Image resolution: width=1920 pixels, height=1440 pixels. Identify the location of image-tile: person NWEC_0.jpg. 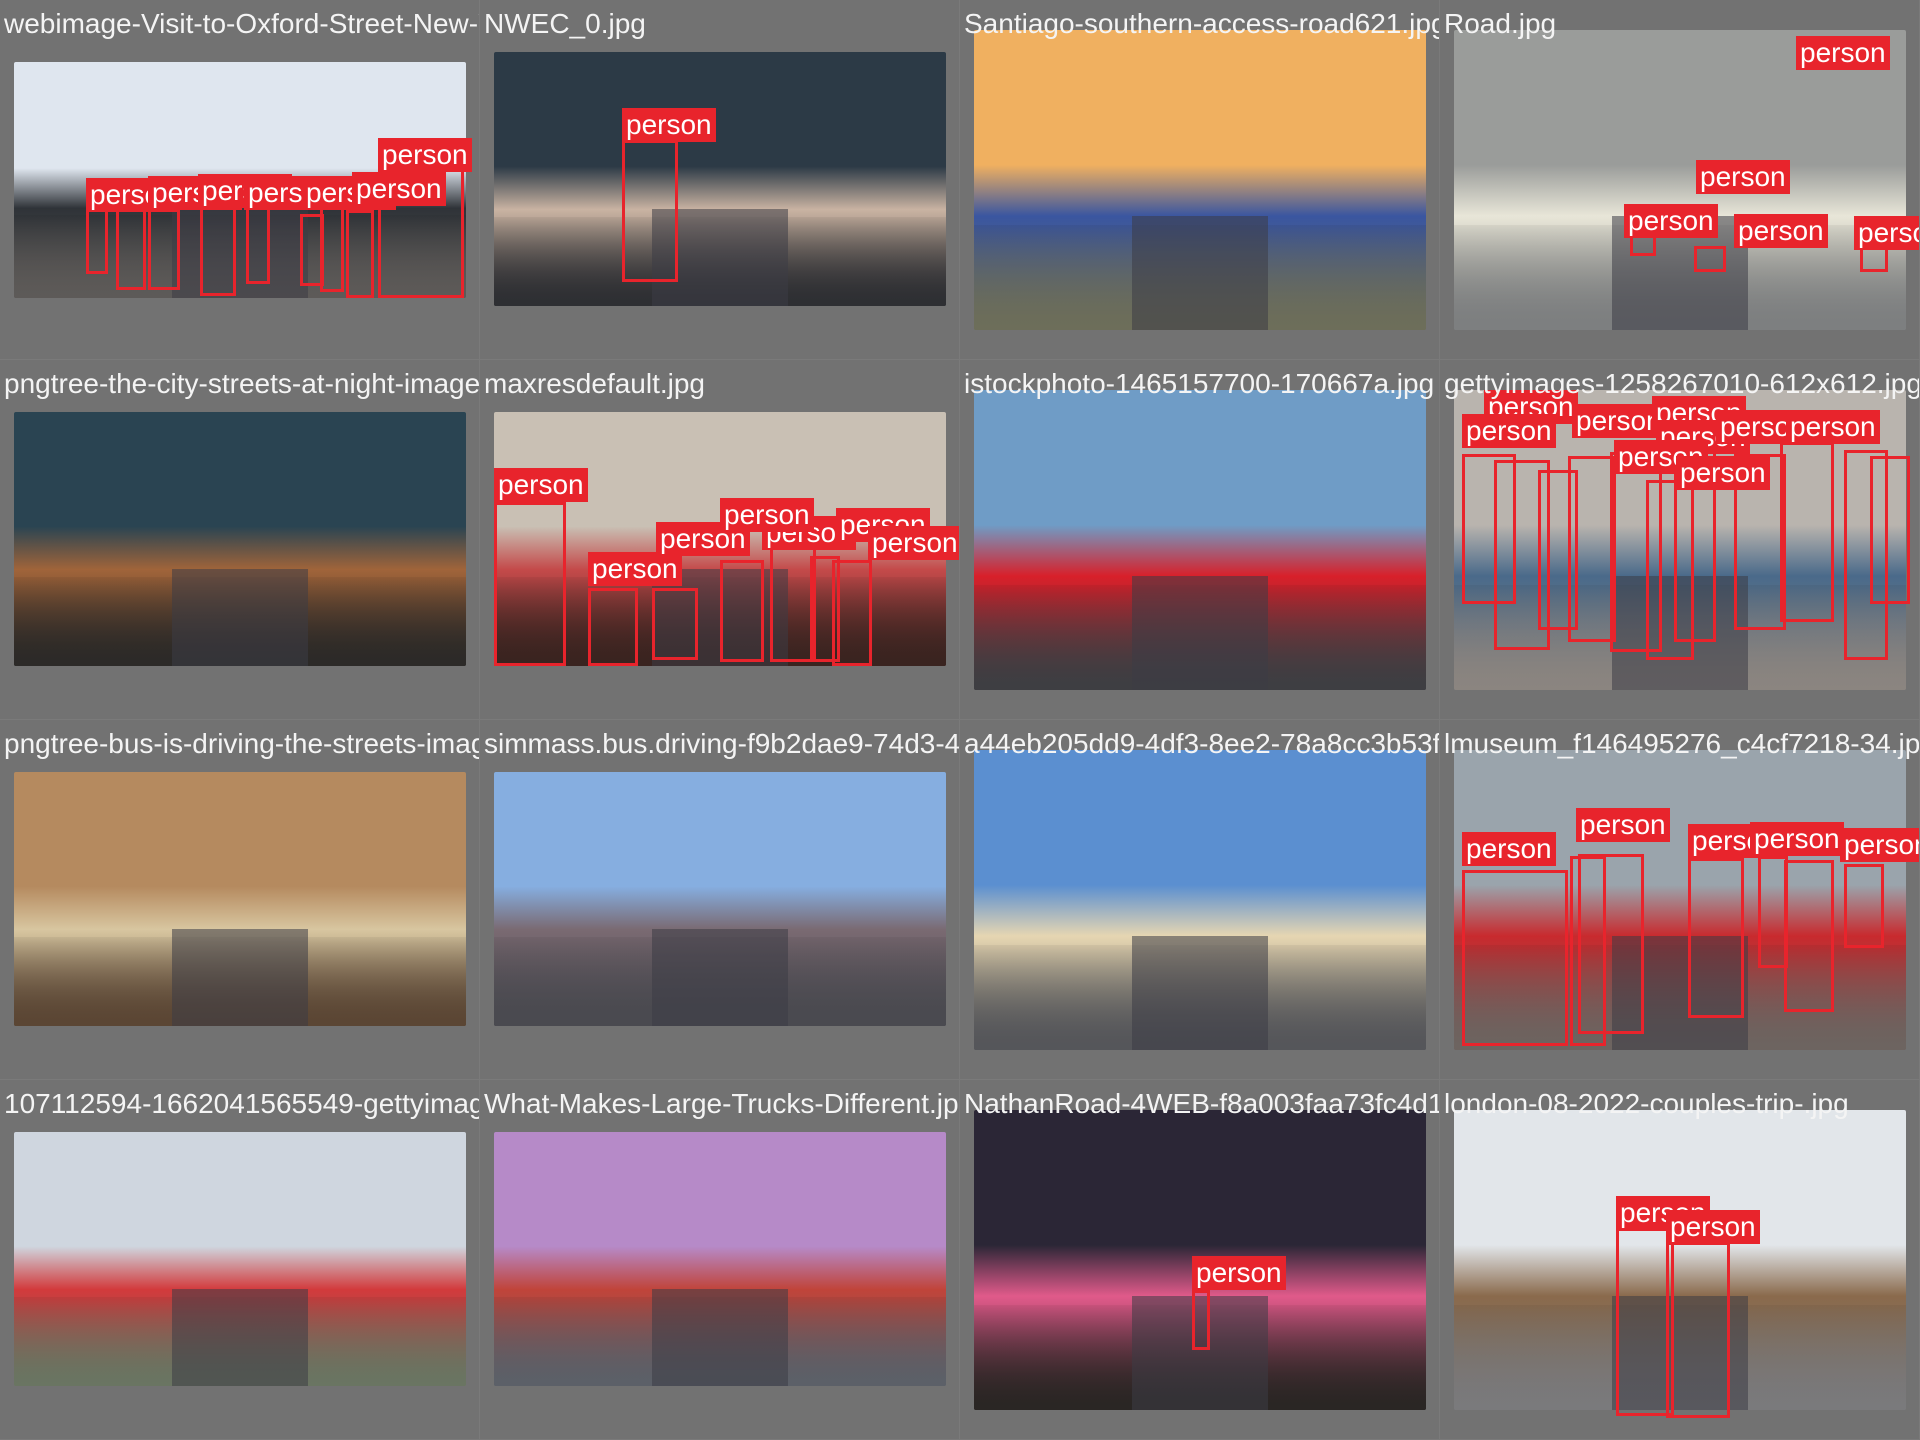
(719, 179).